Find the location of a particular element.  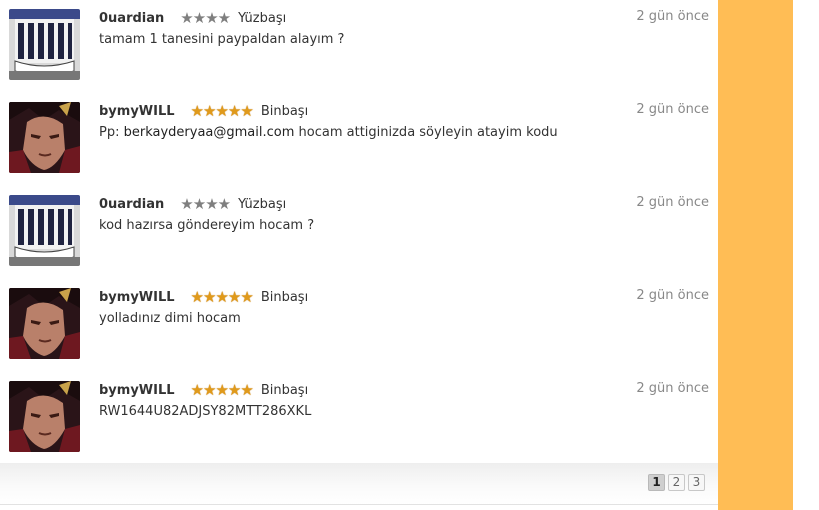

divider is located at coordinates (359, 504).